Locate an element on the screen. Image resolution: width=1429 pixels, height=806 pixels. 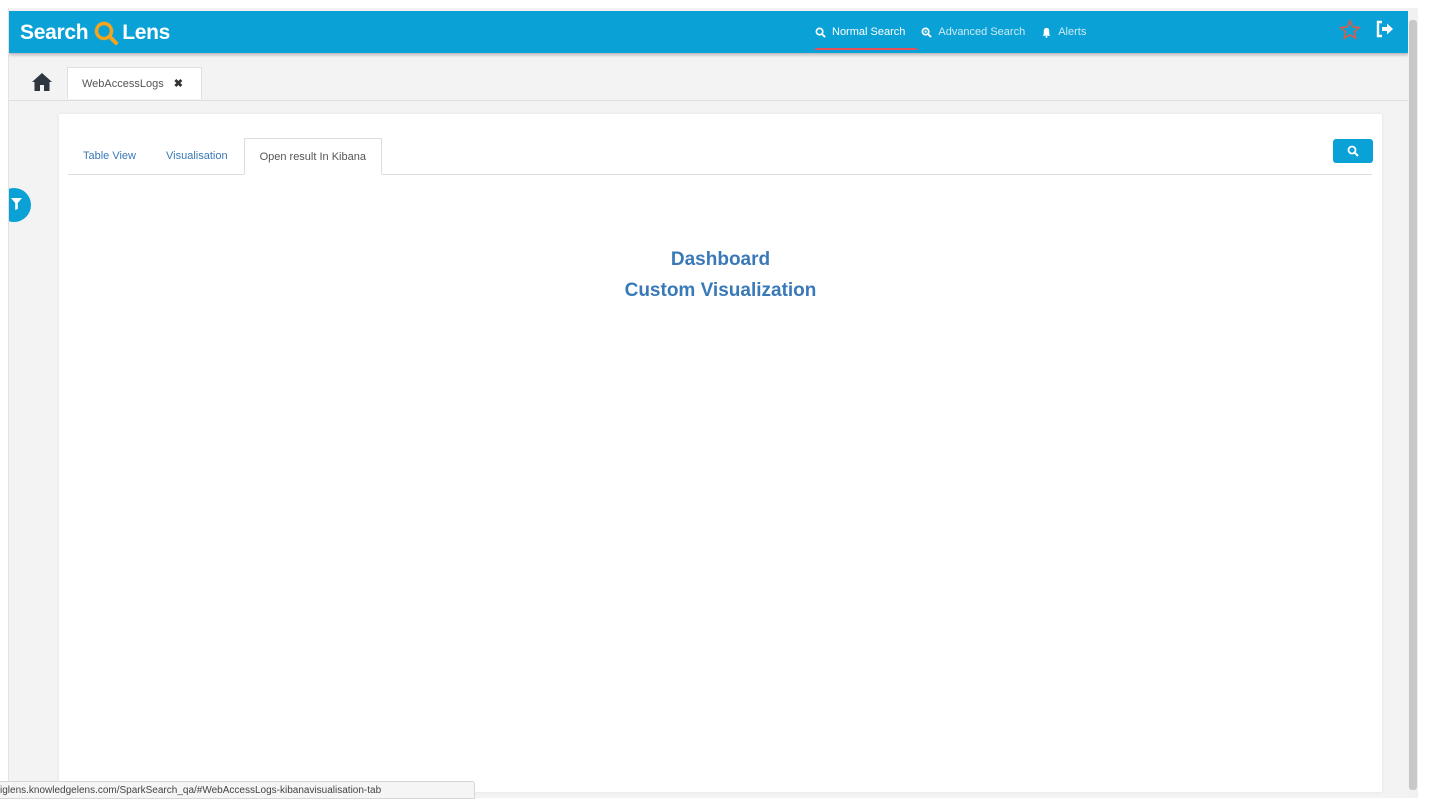
nav-alerts: Alerts is located at coordinates (1063, 32).